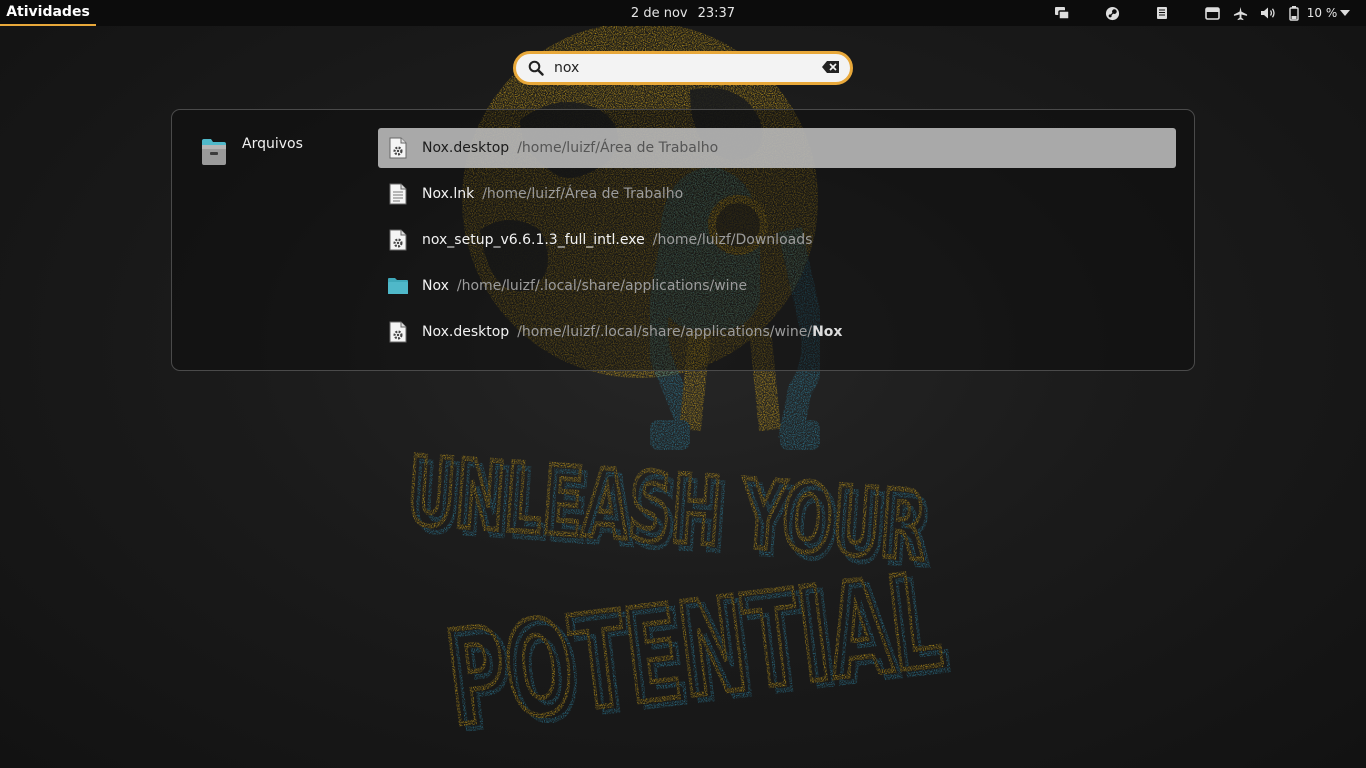 The height and width of the screenshot is (768, 1366). What do you see at coordinates (272, 144) in the screenshot?
I see `provider-name: Arquivos` at bounding box center [272, 144].